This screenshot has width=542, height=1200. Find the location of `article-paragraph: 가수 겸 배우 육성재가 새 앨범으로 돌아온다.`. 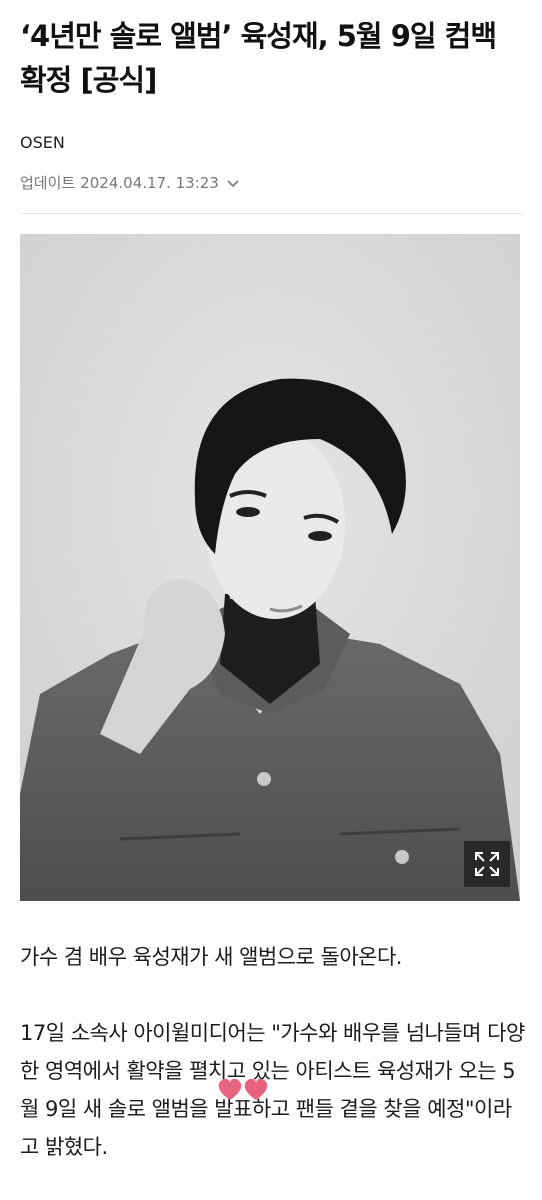

article-paragraph: 가수 겸 배우 육성재가 새 앨범으로 돌아온다. is located at coordinates (211, 957).